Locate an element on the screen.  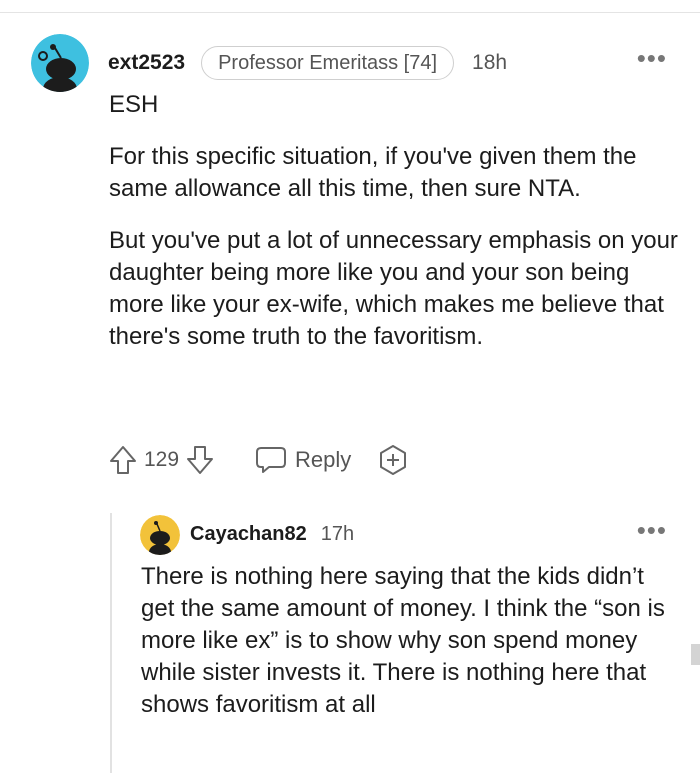
reply-button: Reply is located at coordinates (303, 460).